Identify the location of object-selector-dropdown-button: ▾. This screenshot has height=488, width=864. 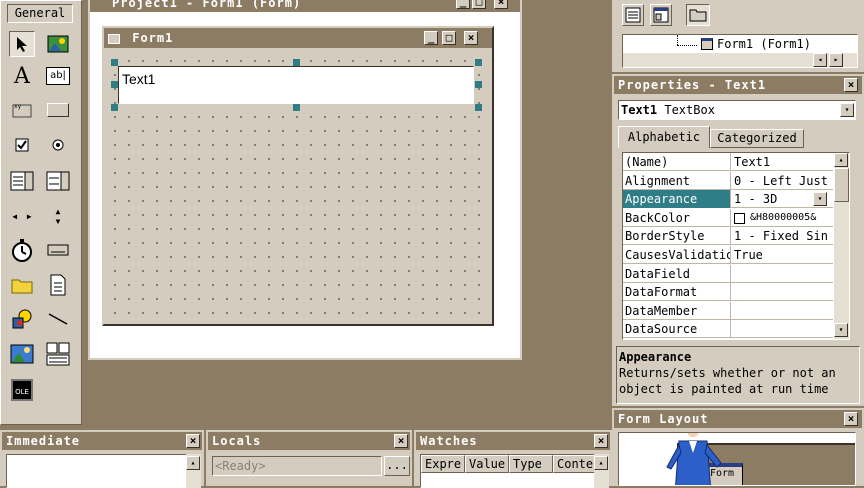
(847, 110).